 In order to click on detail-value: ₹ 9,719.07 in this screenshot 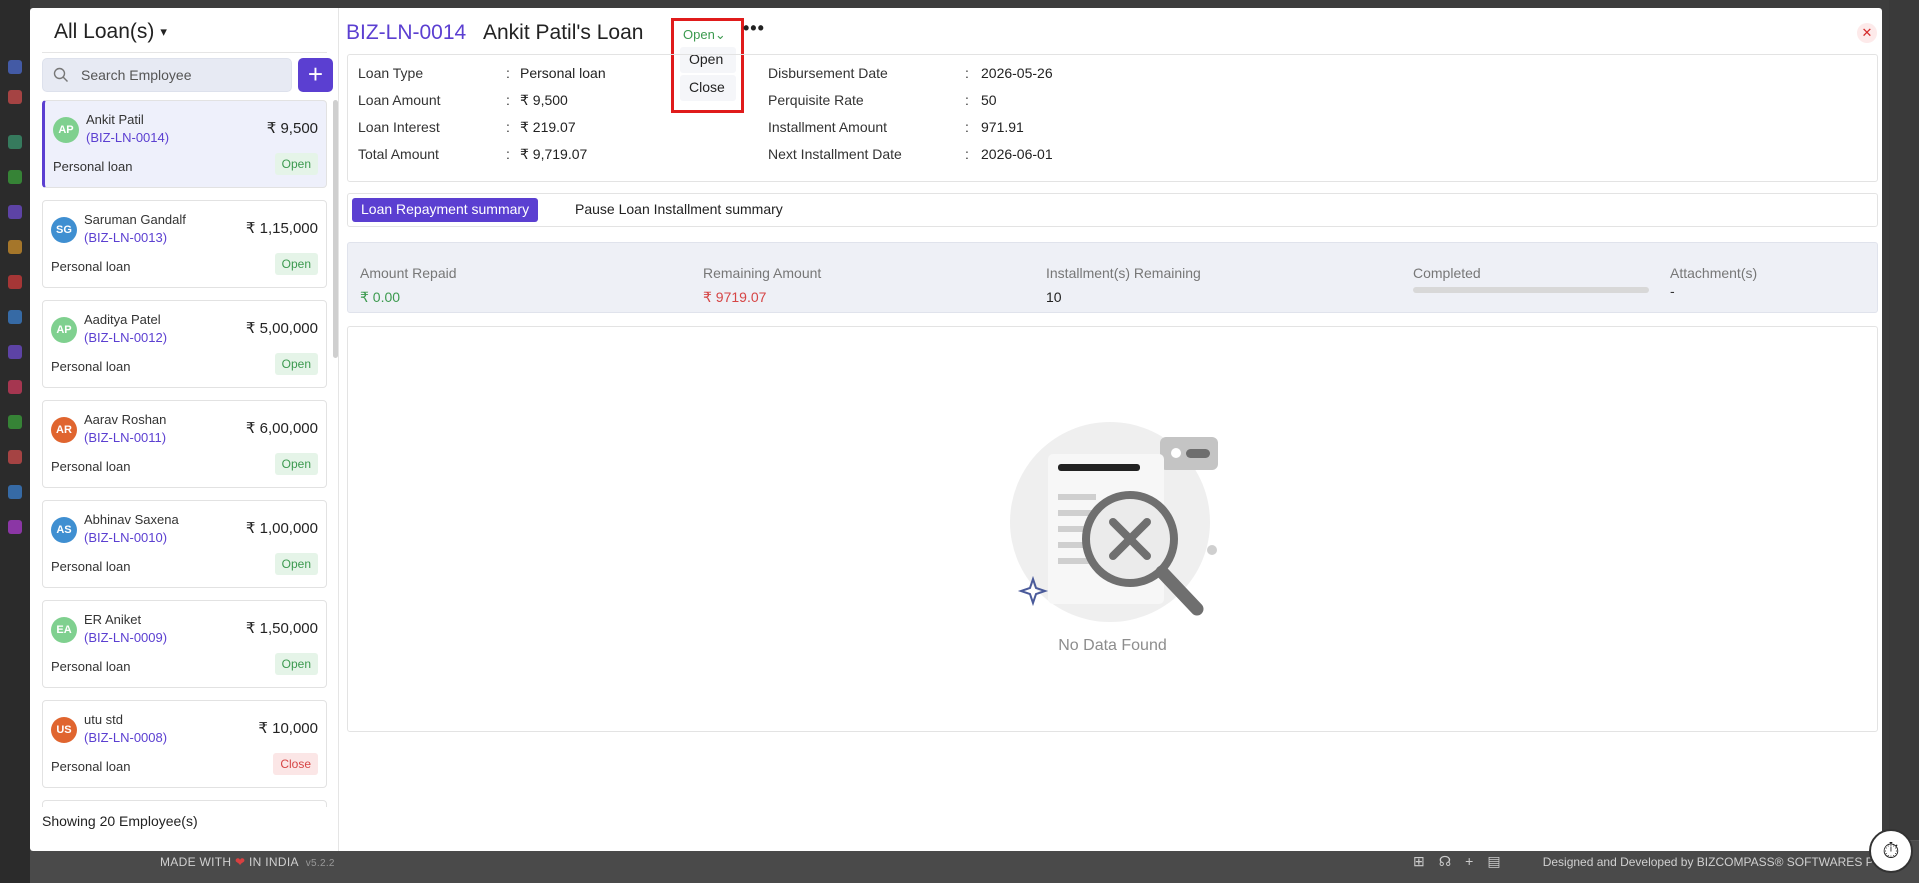, I will do `click(554, 154)`.